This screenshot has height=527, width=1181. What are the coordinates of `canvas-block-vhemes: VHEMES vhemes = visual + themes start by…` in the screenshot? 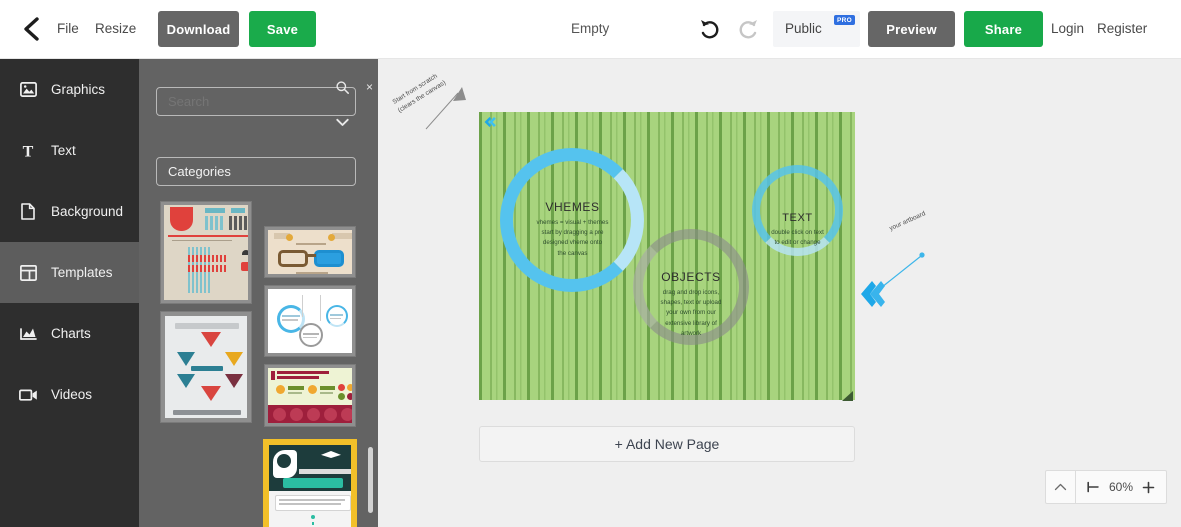 It's located at (572, 229).